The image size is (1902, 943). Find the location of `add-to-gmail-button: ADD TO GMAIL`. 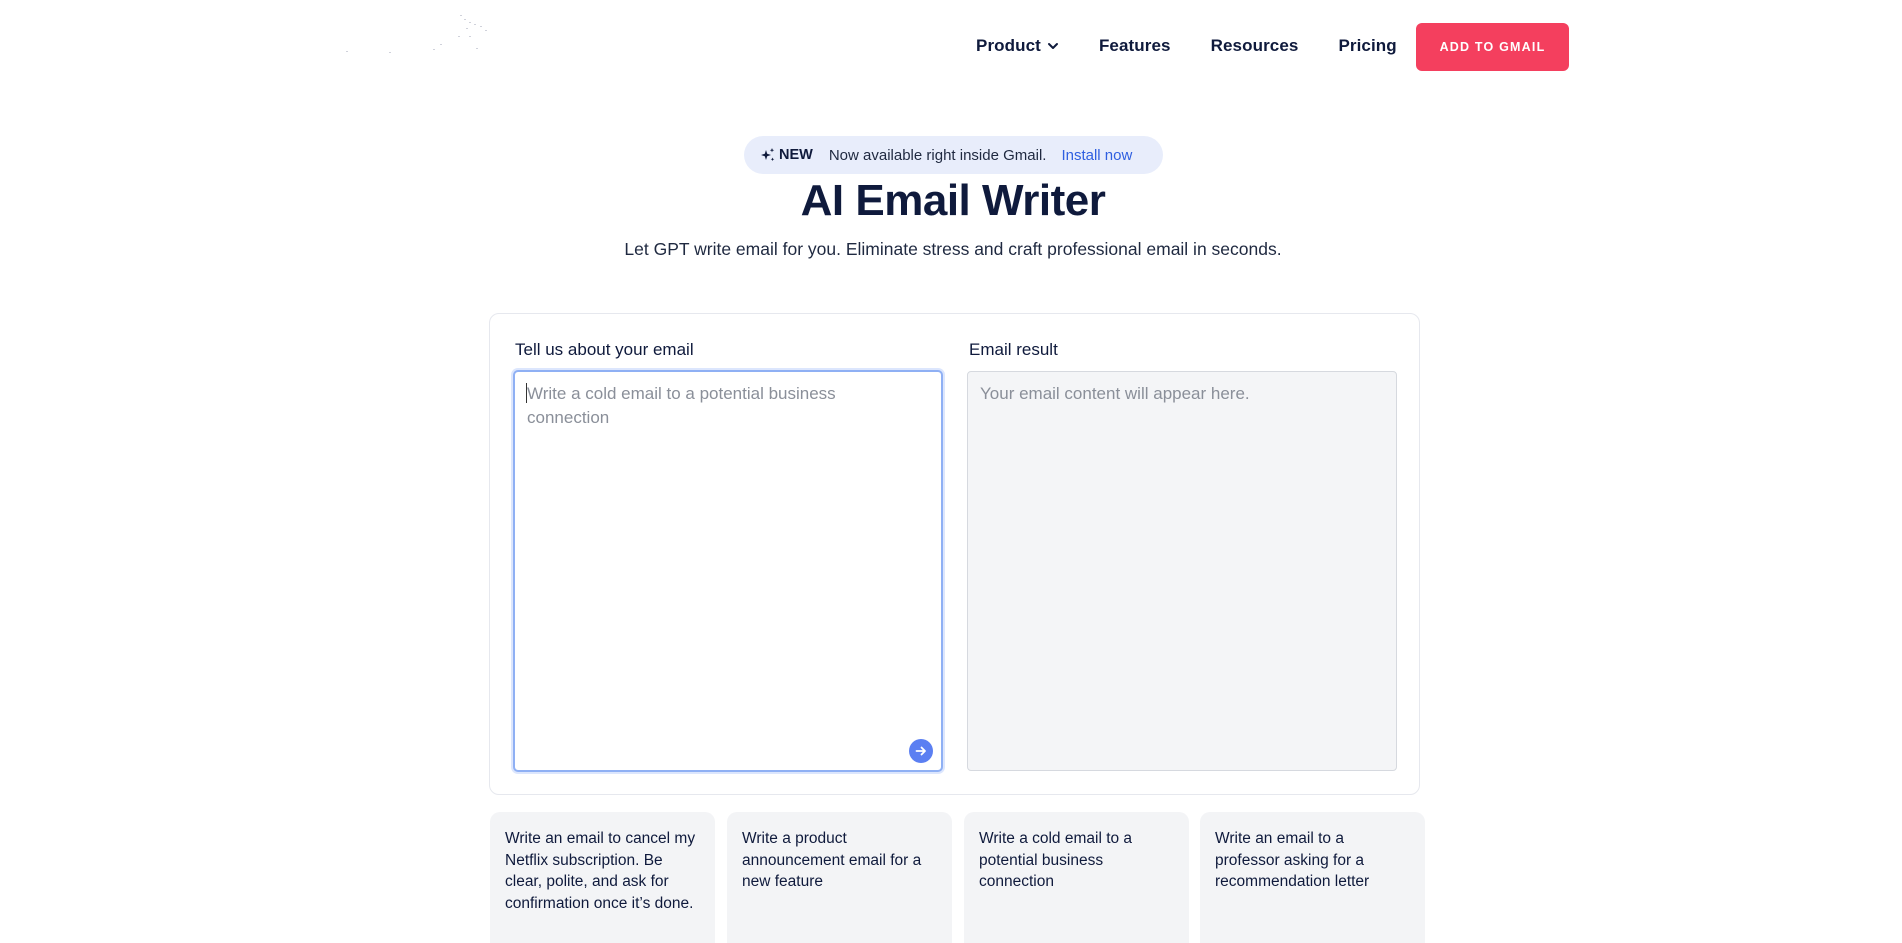

add-to-gmail-button: ADD TO GMAIL is located at coordinates (1492, 47).